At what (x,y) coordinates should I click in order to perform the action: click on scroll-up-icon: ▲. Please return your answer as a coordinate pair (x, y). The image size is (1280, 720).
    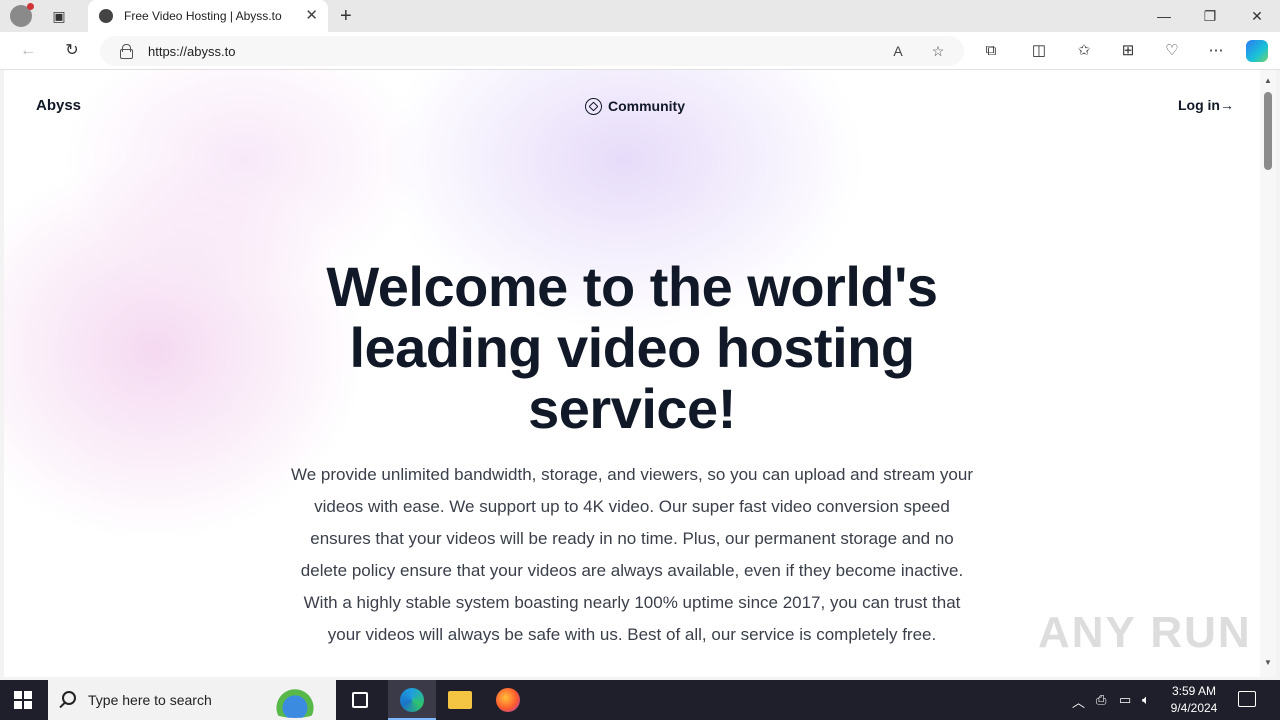
    Looking at the image, I should click on (1268, 80).